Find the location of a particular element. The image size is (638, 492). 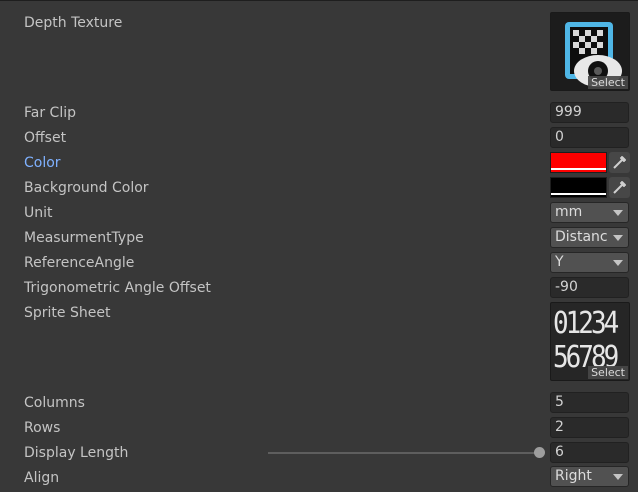

measurement-type-dropdown: Distanc is located at coordinates (589, 237).